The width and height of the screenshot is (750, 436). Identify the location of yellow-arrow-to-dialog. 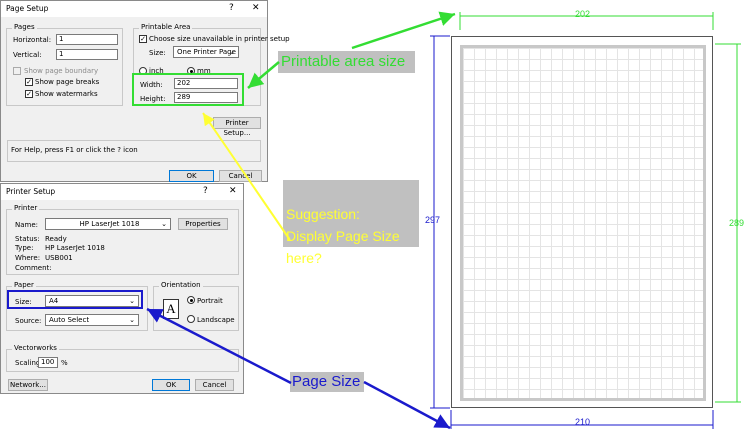
(246, 176).